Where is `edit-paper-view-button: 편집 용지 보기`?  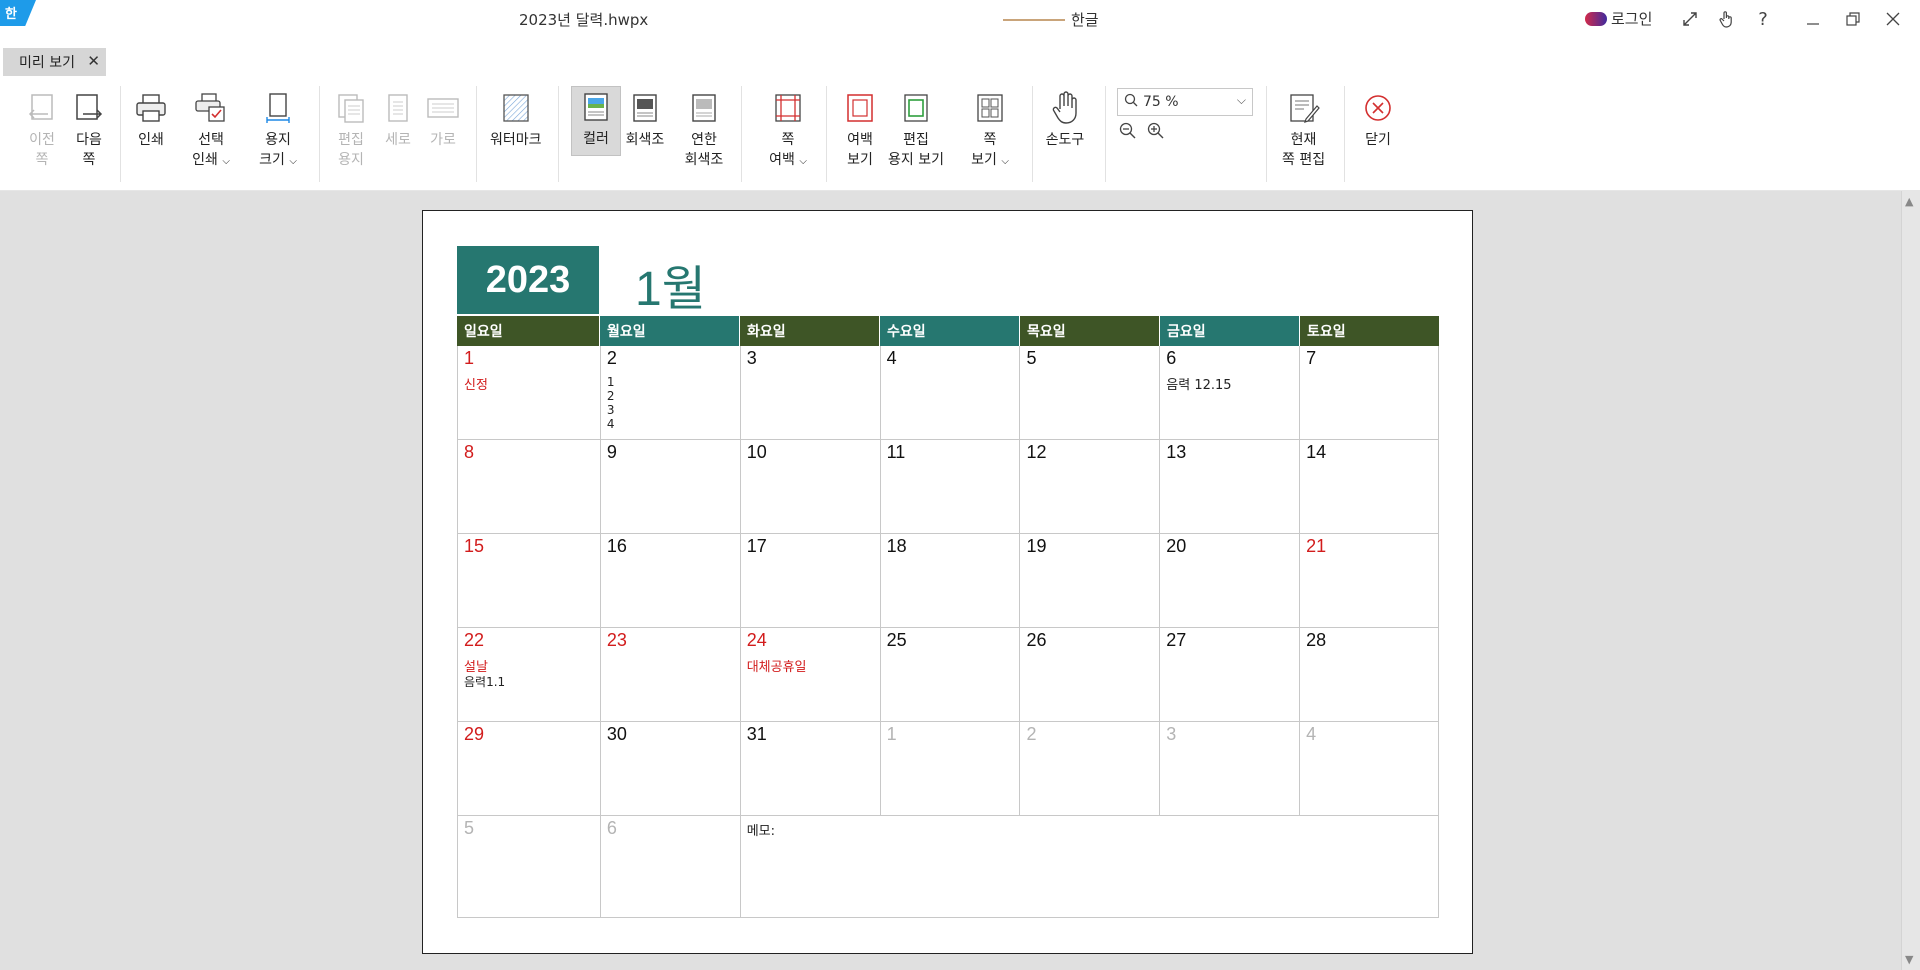
edit-paper-view-button: 편집 용지 보기 is located at coordinates (916, 129).